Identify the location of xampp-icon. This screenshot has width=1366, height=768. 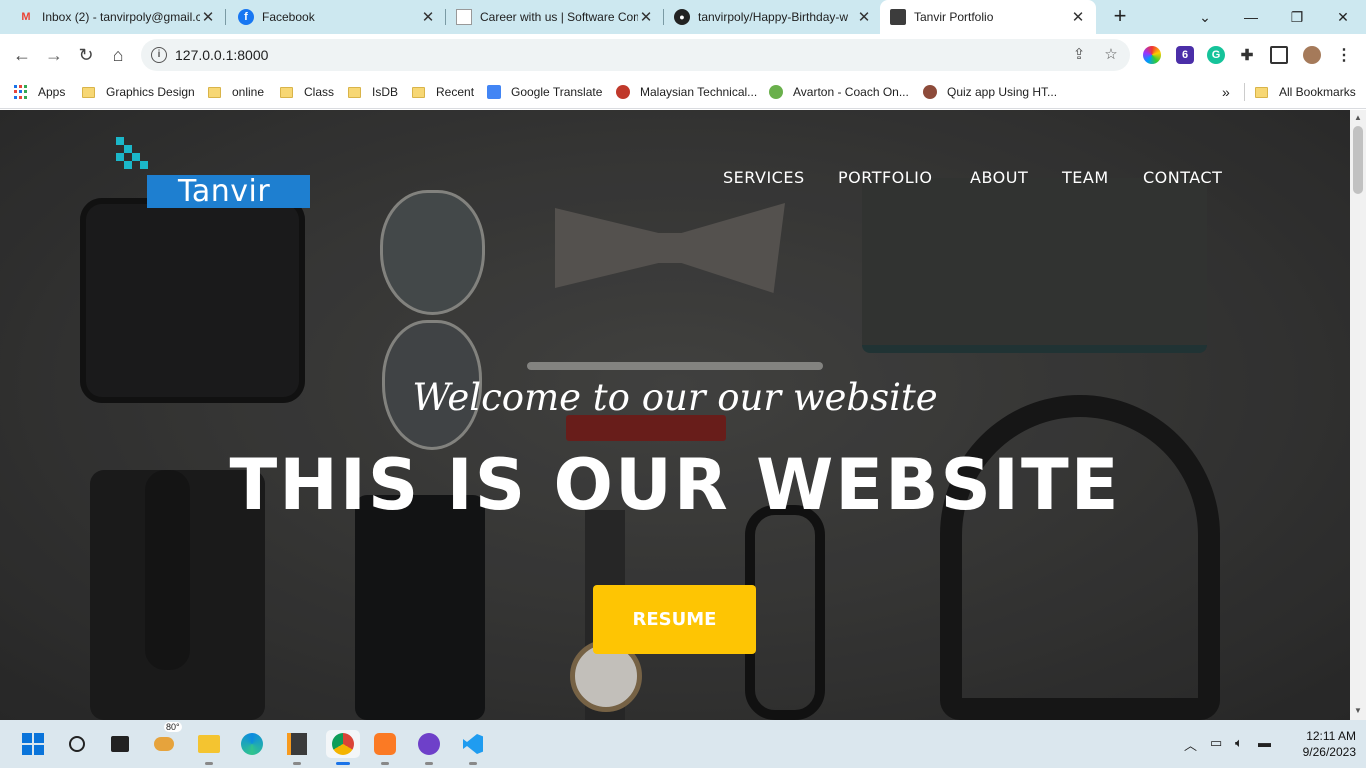
(385, 747).